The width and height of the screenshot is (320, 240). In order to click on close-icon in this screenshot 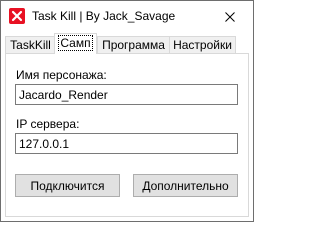, I will do `click(230, 16)`.